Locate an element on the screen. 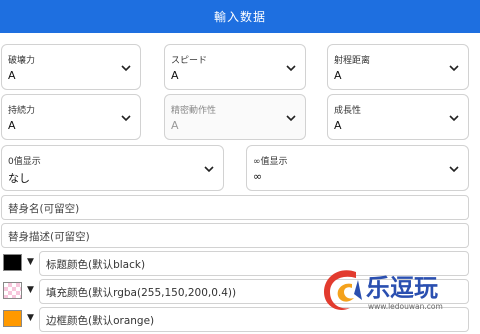 This screenshot has width=480, height=334. infinity-display-label: ∞值显示 is located at coordinates (270, 162).